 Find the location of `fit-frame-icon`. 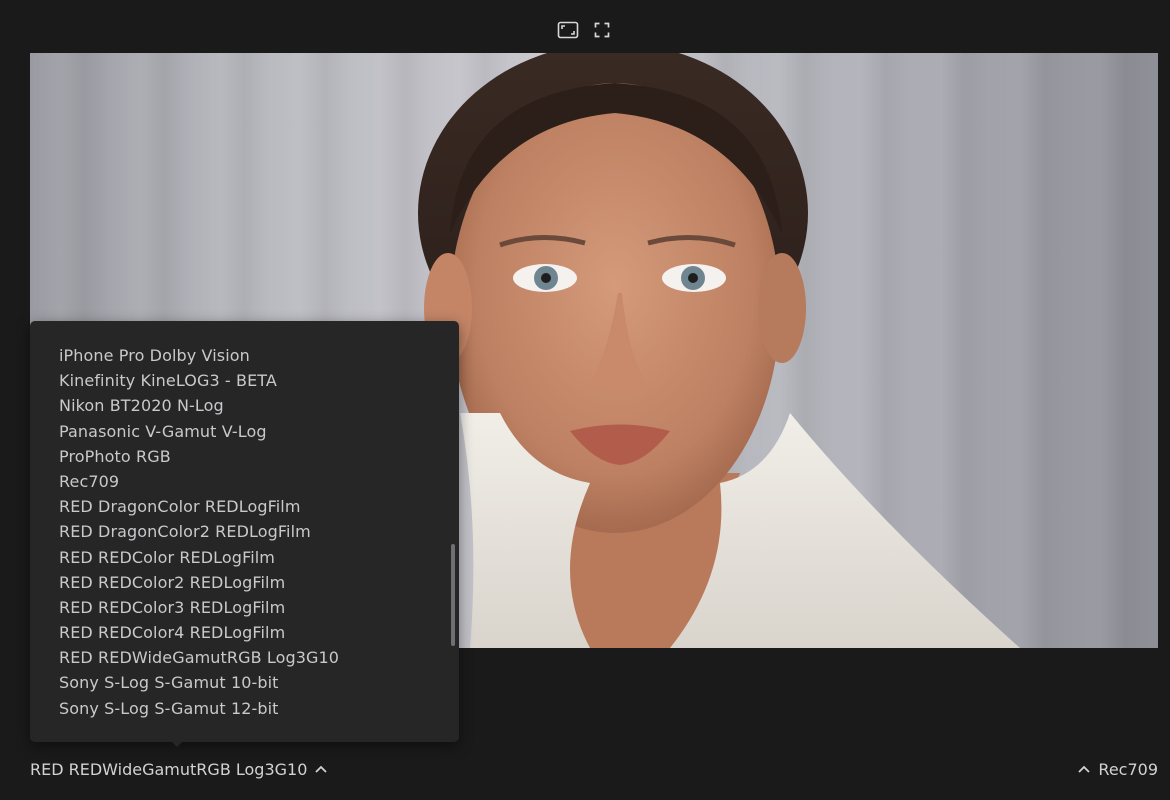

fit-frame-icon is located at coordinates (568, 30).